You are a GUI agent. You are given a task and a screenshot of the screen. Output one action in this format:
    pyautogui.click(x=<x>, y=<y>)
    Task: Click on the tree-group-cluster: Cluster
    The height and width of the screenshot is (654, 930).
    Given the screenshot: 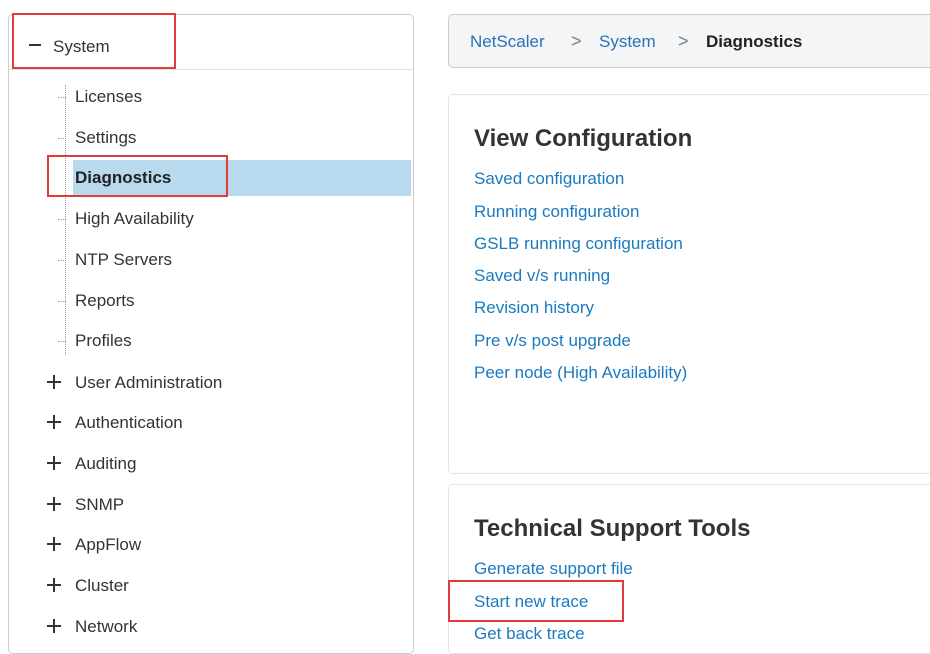 What is the action you would take?
    pyautogui.click(x=209, y=586)
    